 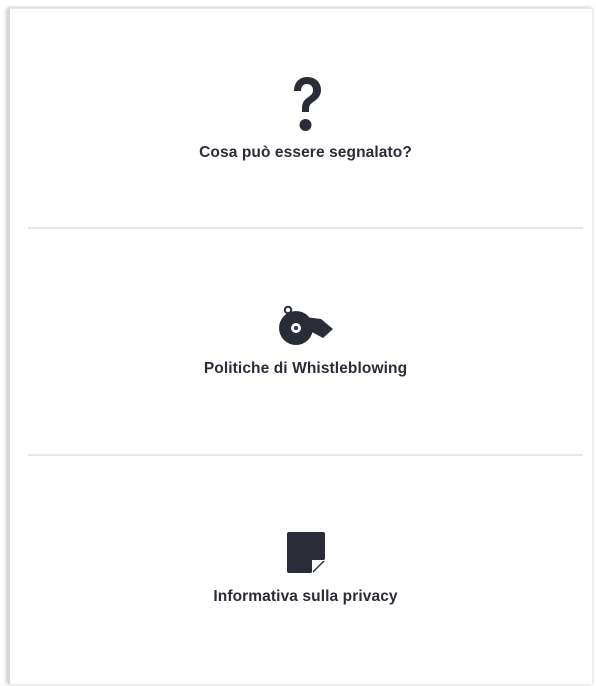 What do you see at coordinates (306, 326) in the screenshot?
I see `whistle-icon` at bounding box center [306, 326].